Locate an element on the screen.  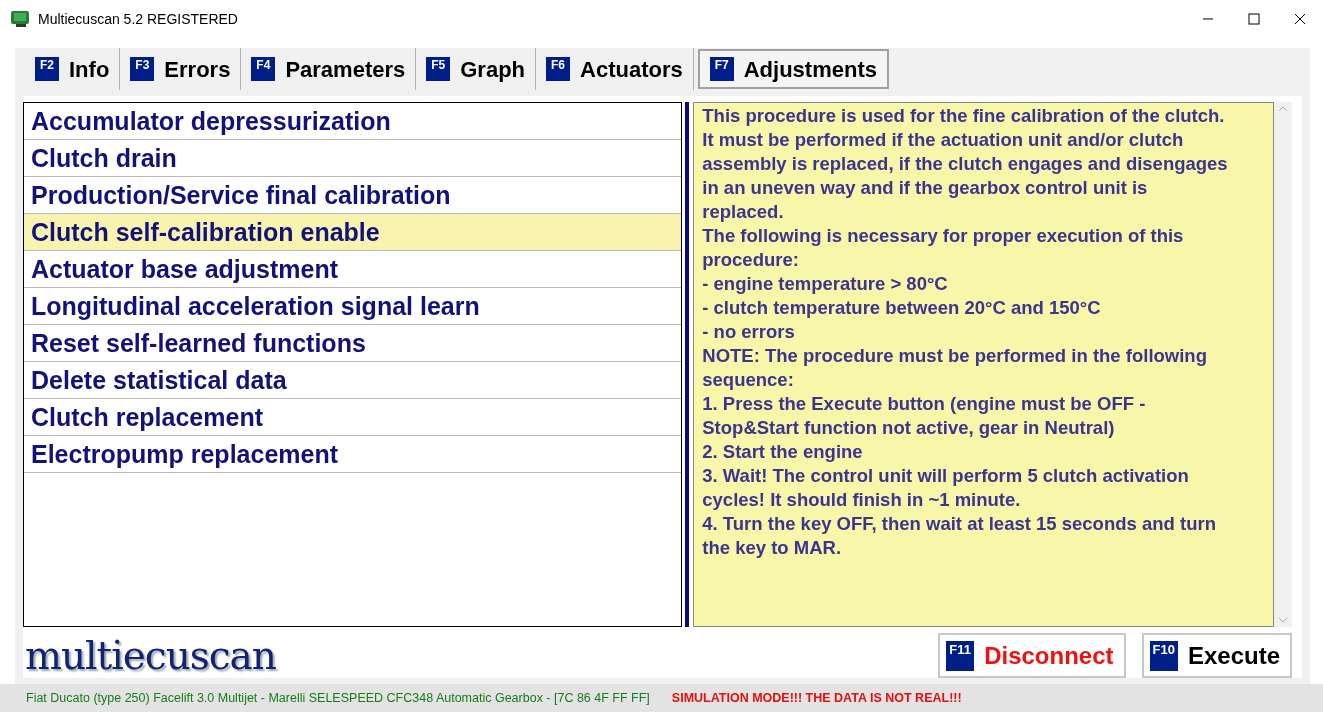
procedure-item: Delete statistical data is located at coordinates (353, 380).